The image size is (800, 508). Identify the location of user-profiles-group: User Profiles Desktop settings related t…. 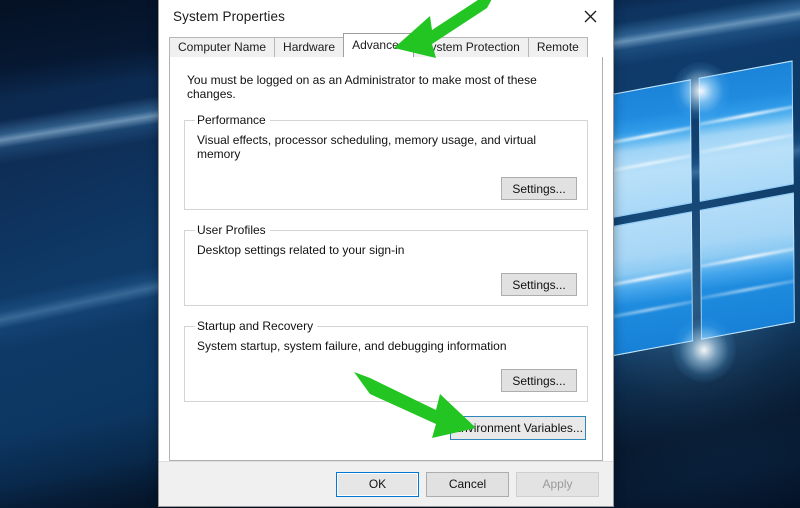
(386, 264).